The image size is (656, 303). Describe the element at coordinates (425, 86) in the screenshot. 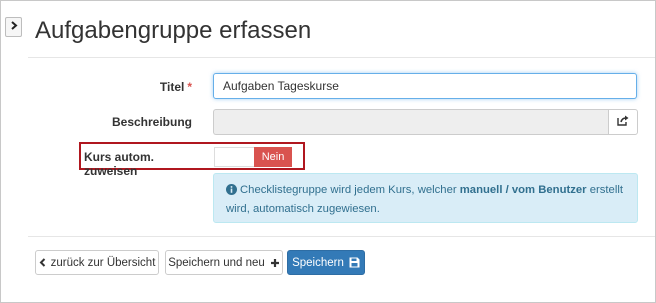

I see `titel-input` at that location.